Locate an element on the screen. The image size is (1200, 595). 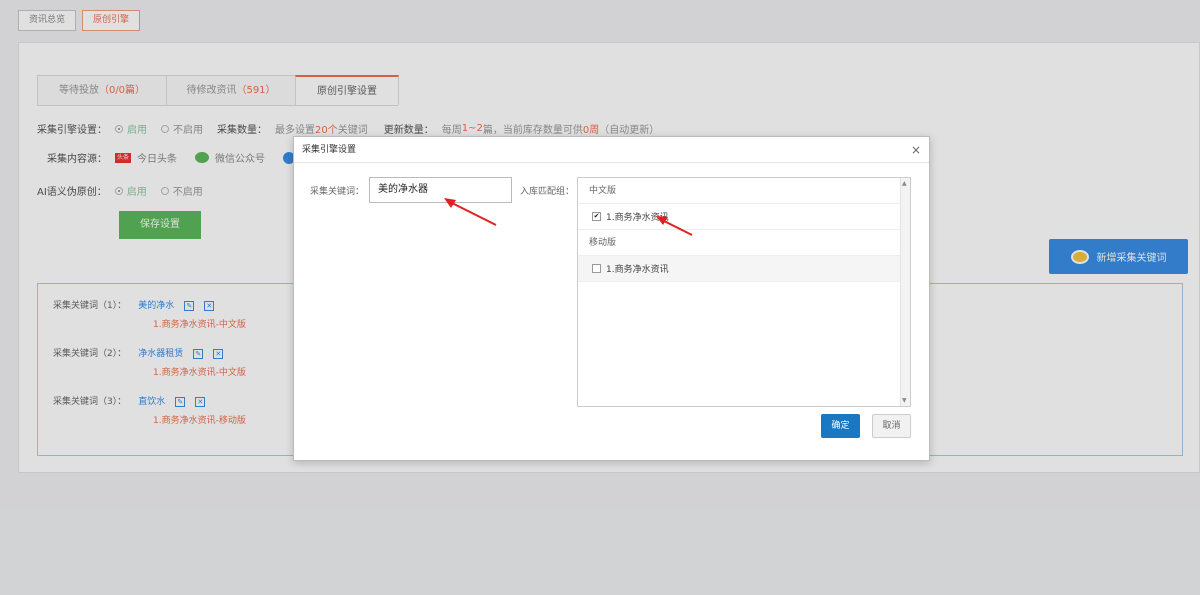
group-section-title: 移动版 is located at coordinates (744, 243).